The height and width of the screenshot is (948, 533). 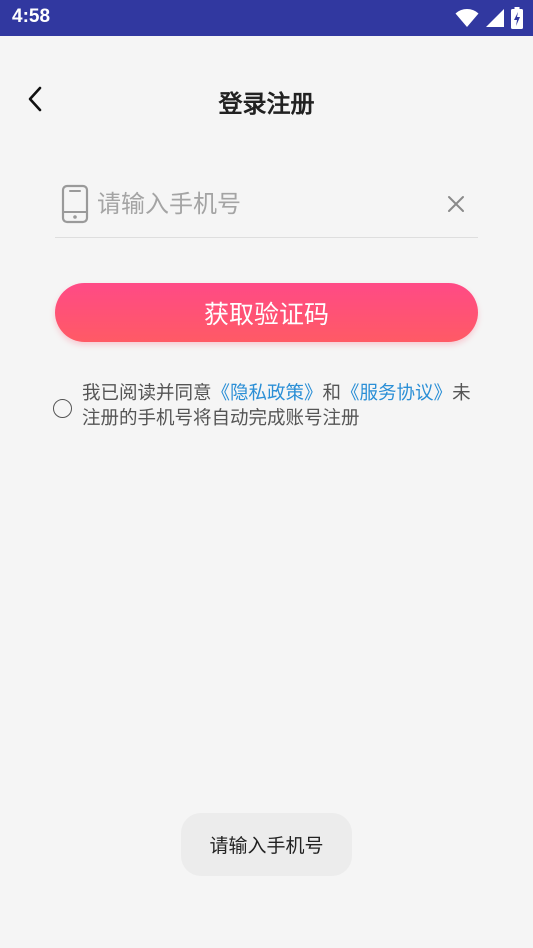 I want to click on phone-field, so click(x=266, y=207).